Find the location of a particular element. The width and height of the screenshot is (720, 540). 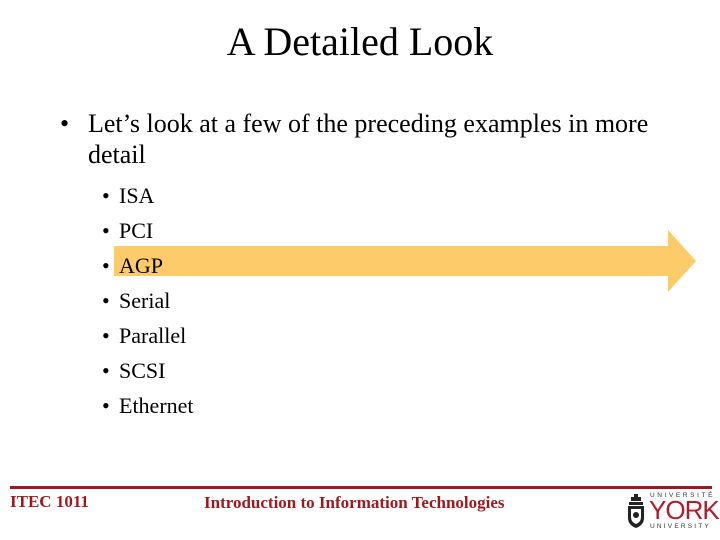

york-university-logo: UNIVERSITÉ YORK UNIVERSITY is located at coordinates (672, 512).